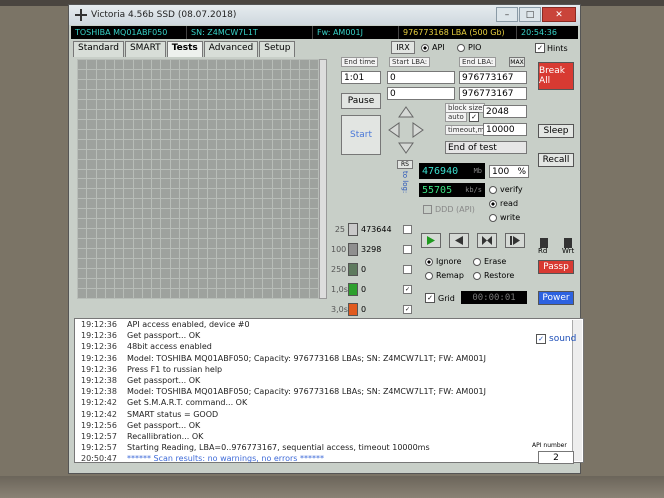 The image size is (664, 498). I want to click on maximize-button: □, so click(530, 14).